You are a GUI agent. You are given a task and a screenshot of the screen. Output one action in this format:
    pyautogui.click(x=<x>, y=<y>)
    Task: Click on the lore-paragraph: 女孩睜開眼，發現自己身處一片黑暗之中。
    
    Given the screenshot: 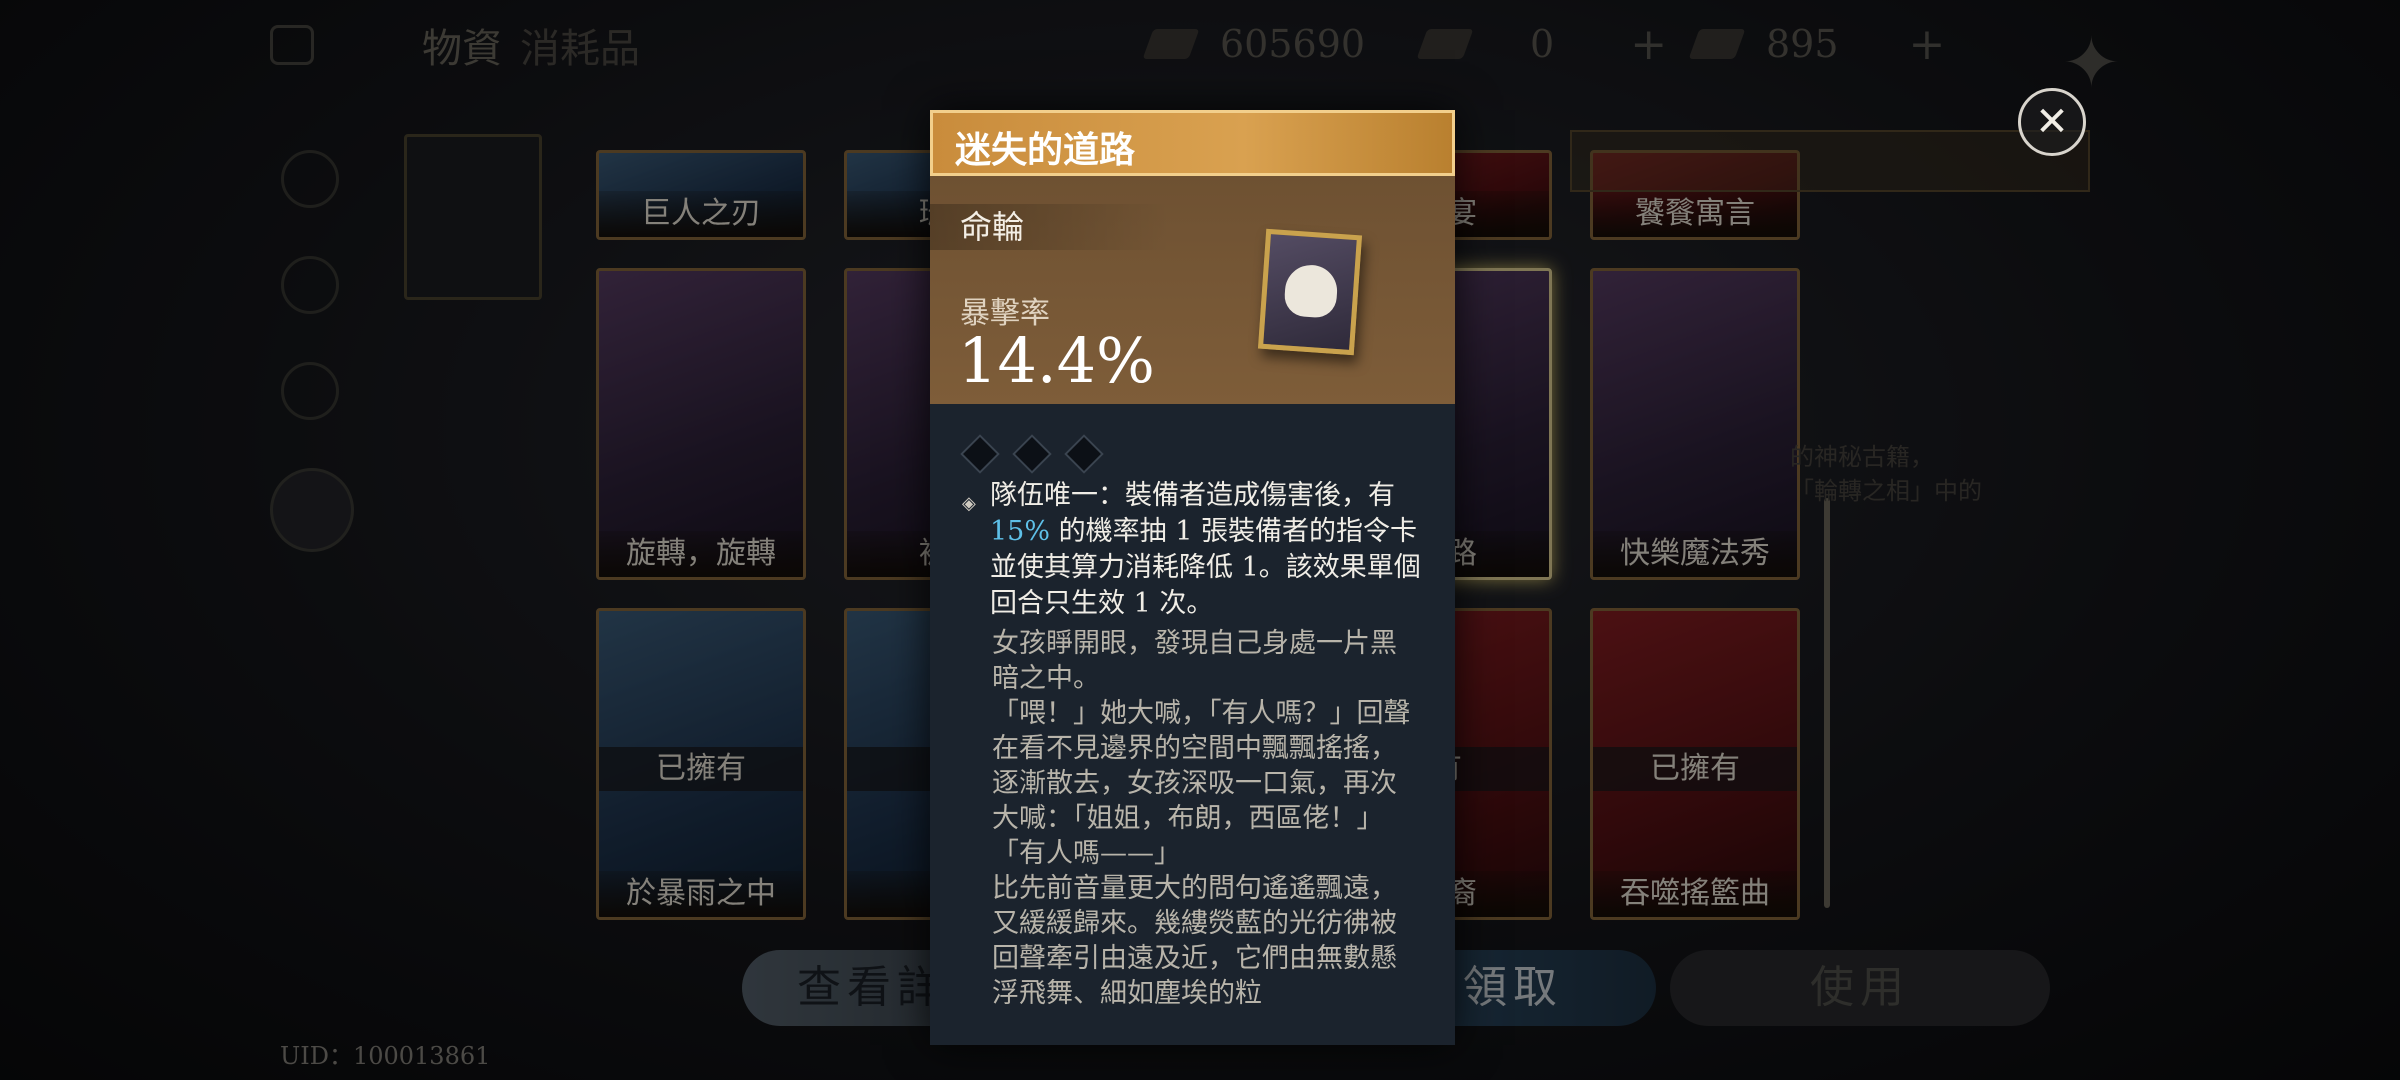 What is the action you would take?
    pyautogui.click(x=1194, y=661)
    